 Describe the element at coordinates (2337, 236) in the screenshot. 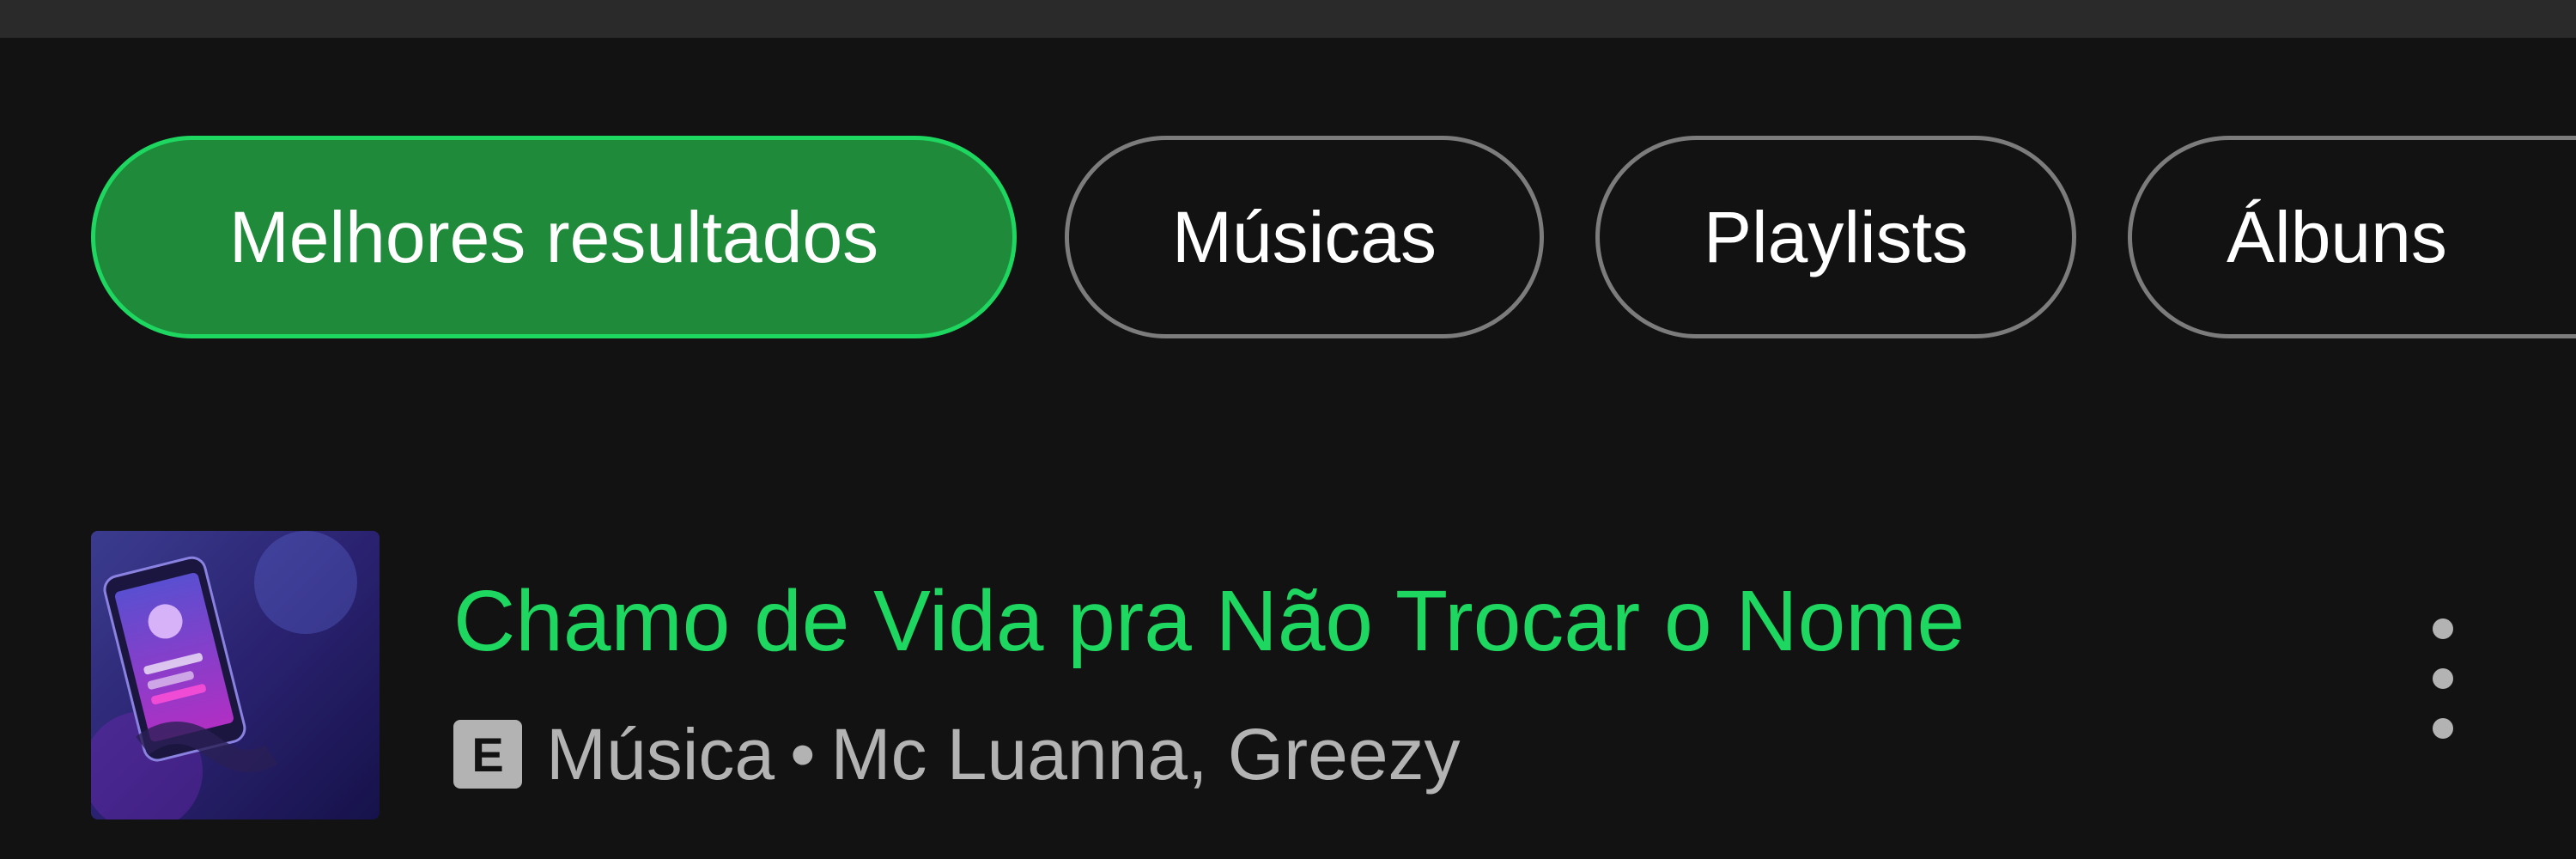

I see `filter-chip-label: Álbuns` at that location.